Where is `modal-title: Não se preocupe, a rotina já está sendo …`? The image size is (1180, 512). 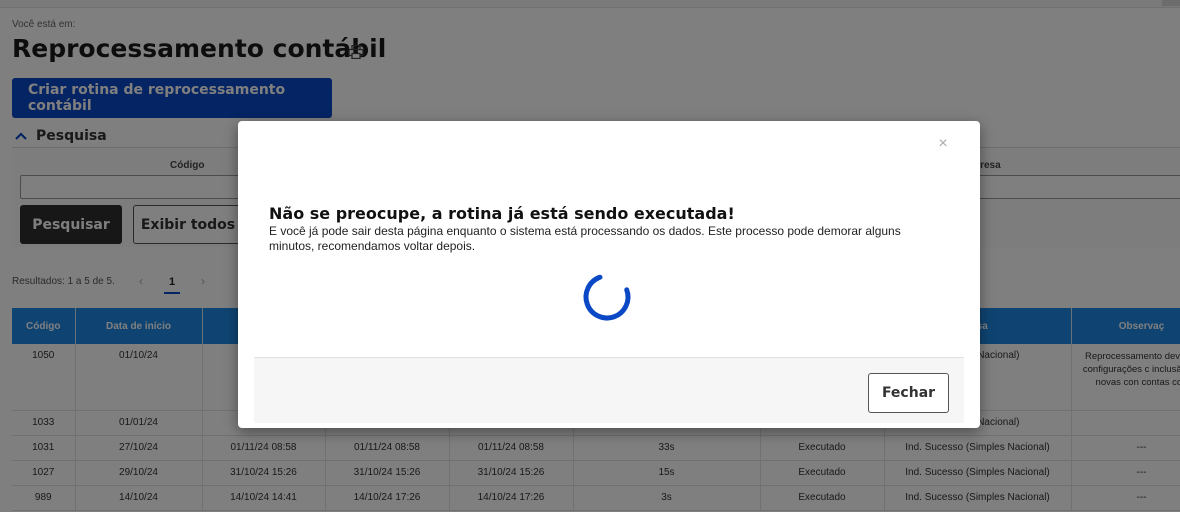 modal-title: Não se preocupe, a rotina já está sendo … is located at coordinates (502, 213).